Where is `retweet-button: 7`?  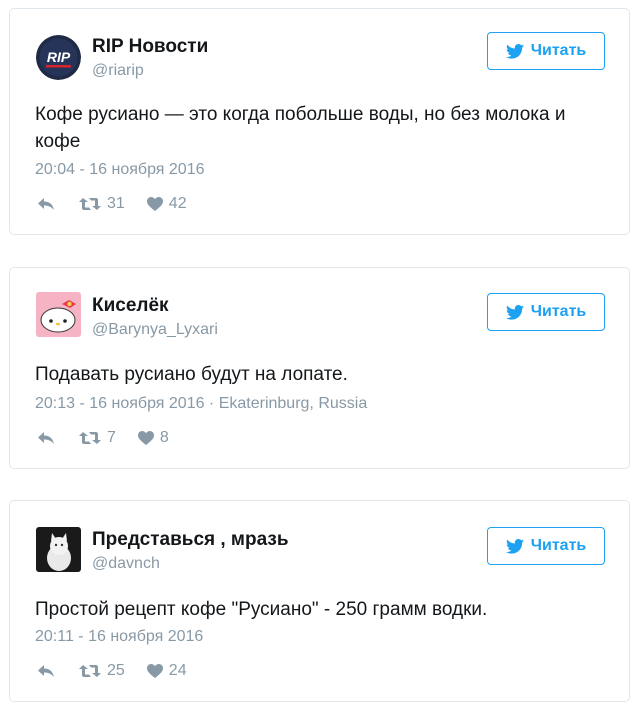 retweet-button: 7 is located at coordinates (97, 438).